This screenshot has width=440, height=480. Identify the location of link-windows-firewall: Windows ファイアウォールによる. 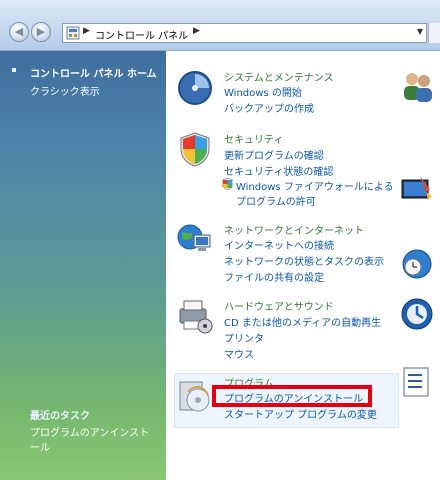
(315, 185).